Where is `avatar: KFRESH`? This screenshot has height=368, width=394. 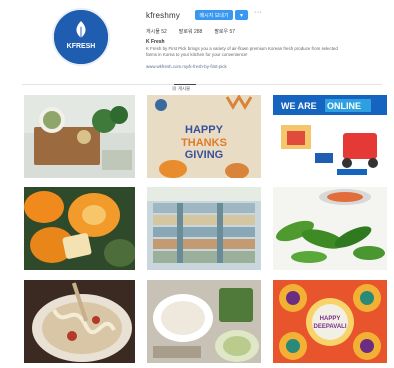 avatar: KFRESH is located at coordinates (81, 37).